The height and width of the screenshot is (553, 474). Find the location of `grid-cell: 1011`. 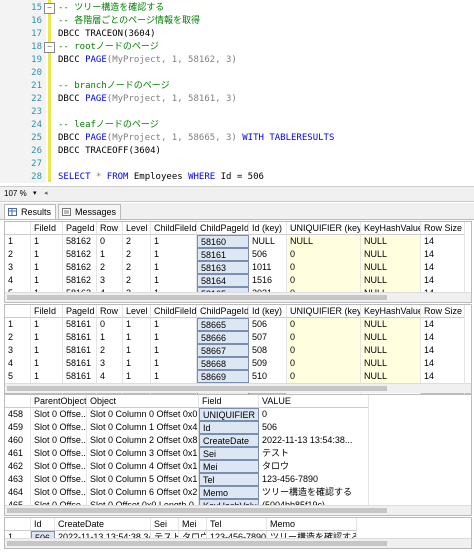

grid-cell: 1011 is located at coordinates (268, 267).